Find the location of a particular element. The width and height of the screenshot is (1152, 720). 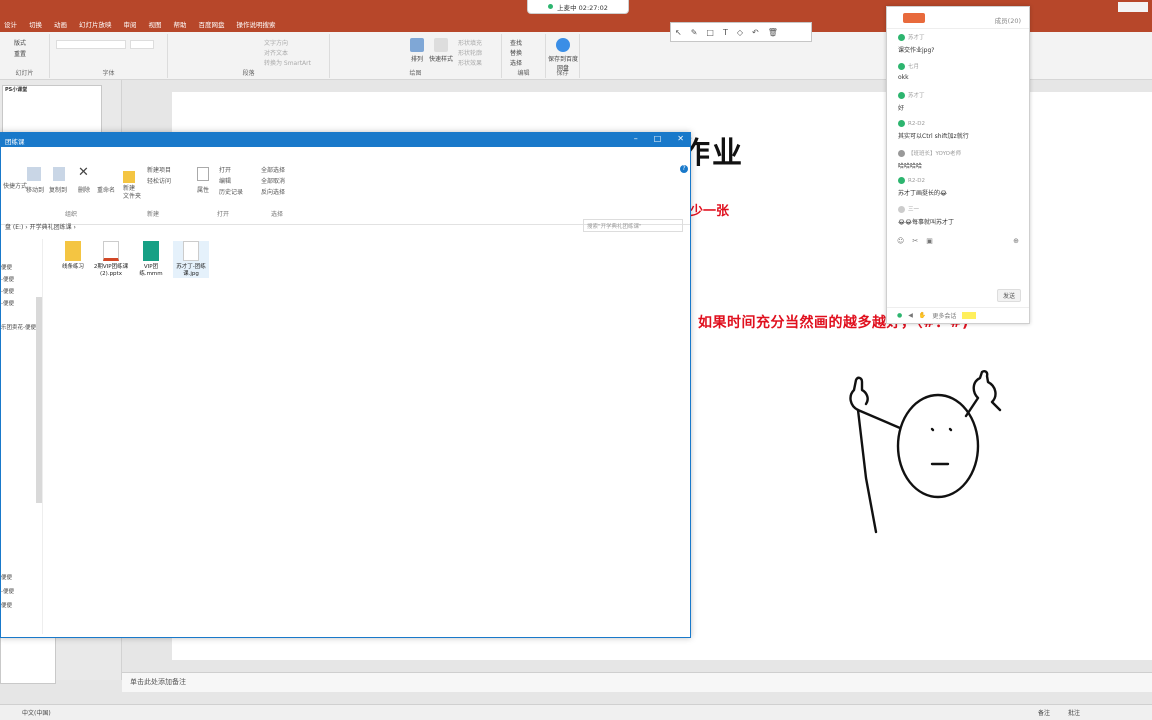

avatar is located at coordinates (901, 37).